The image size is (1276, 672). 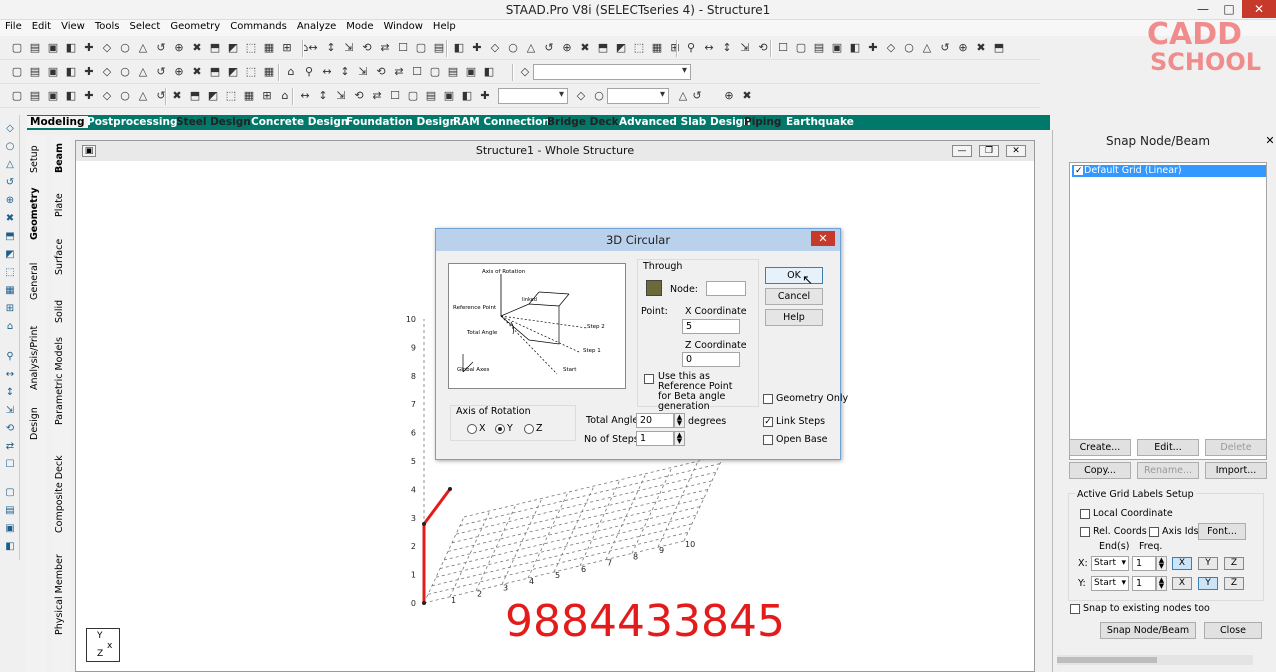 What do you see at coordinates (331, 48) in the screenshot?
I see `standard-tool-icon-19: ↕` at bounding box center [331, 48].